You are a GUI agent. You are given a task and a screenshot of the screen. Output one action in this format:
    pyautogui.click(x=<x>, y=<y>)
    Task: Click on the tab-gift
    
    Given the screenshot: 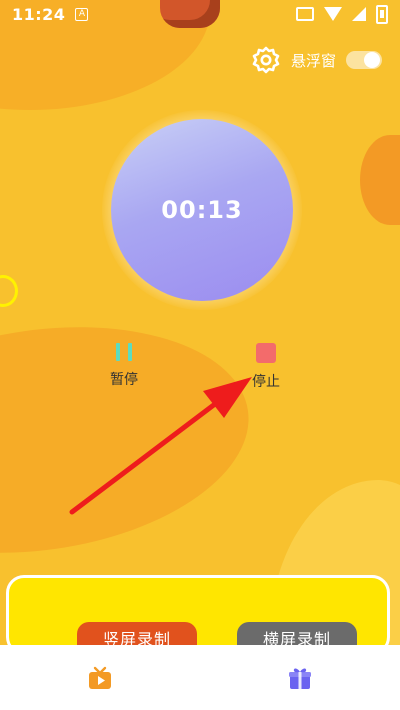 What is the action you would take?
    pyautogui.click(x=300, y=678)
    